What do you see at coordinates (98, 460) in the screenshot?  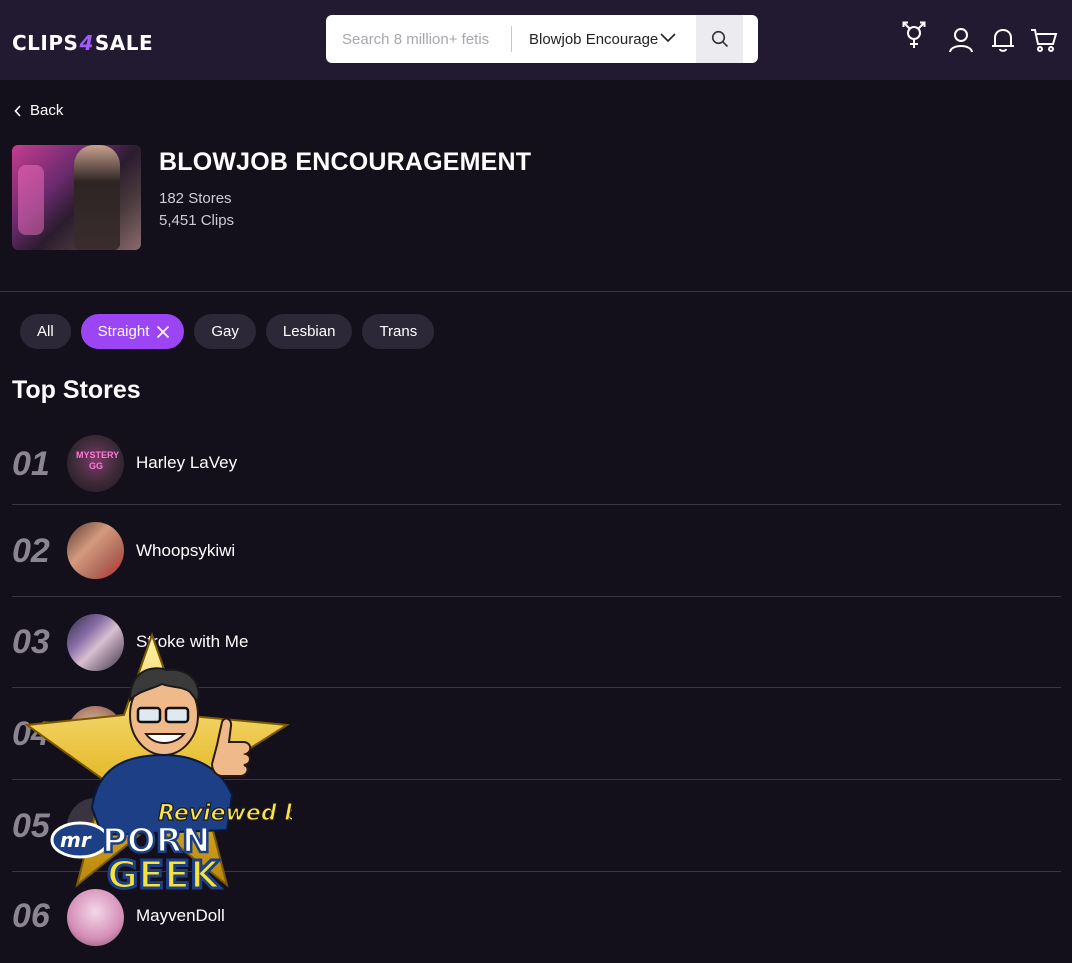 I see `avatar-logo-text: MYSTERY GG` at bounding box center [98, 460].